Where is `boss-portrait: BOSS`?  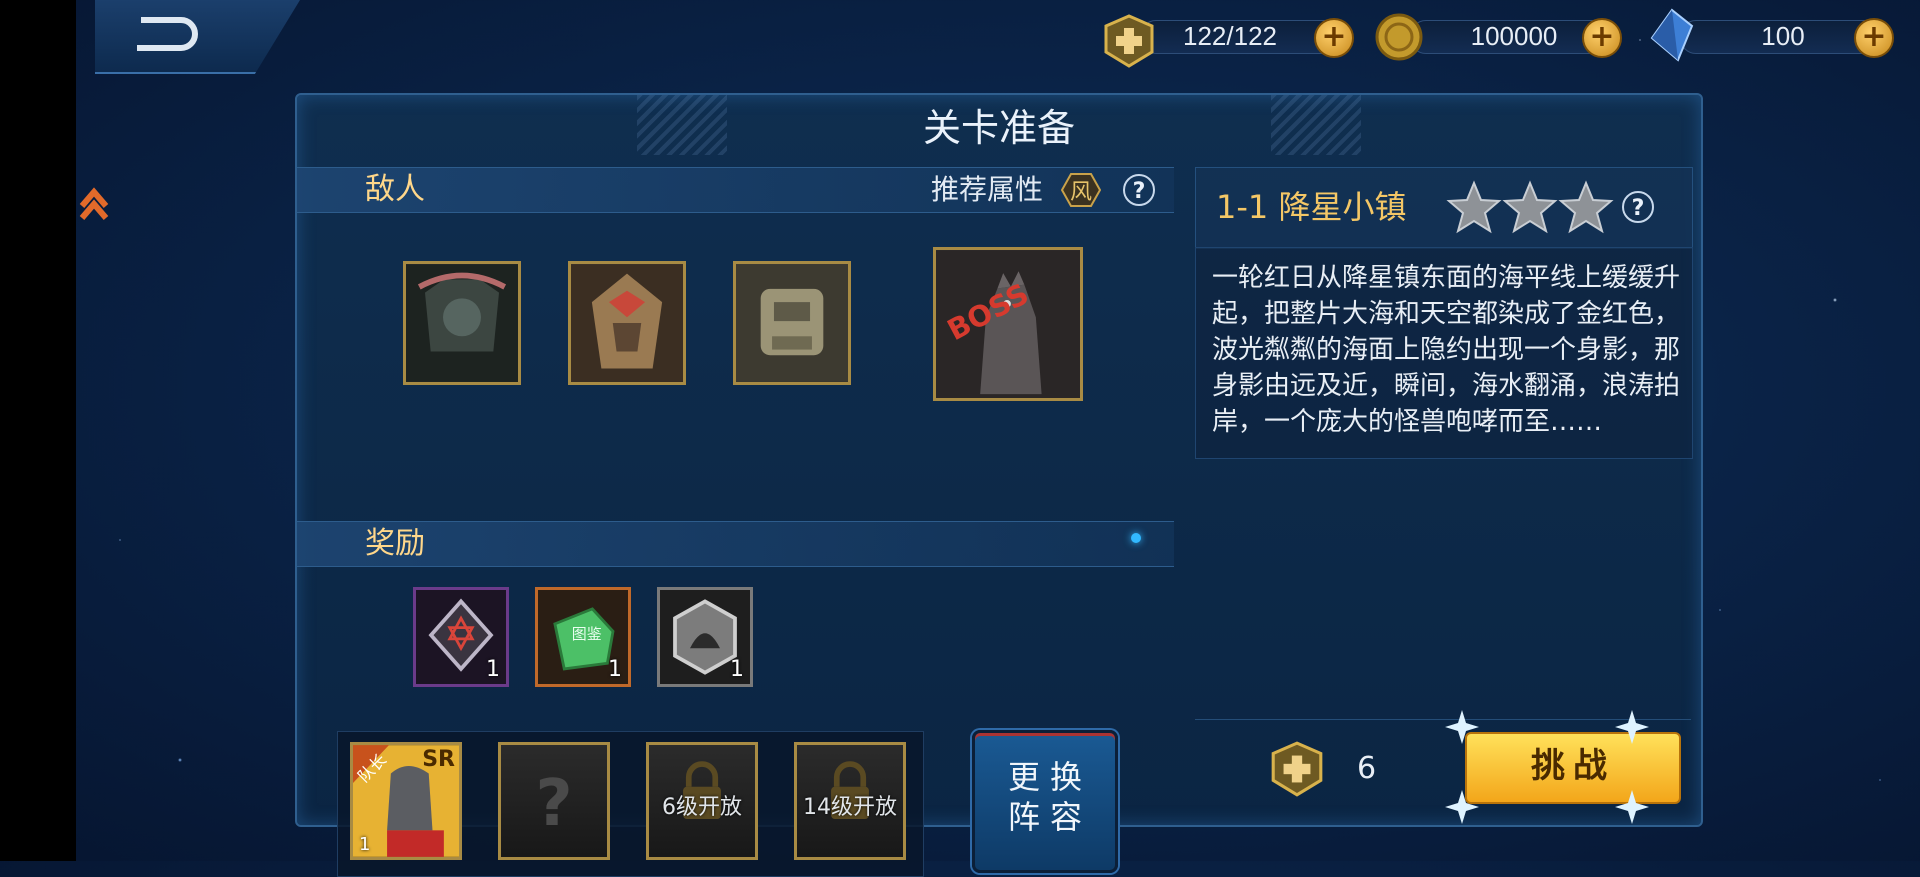 boss-portrait: BOSS is located at coordinates (1008, 324).